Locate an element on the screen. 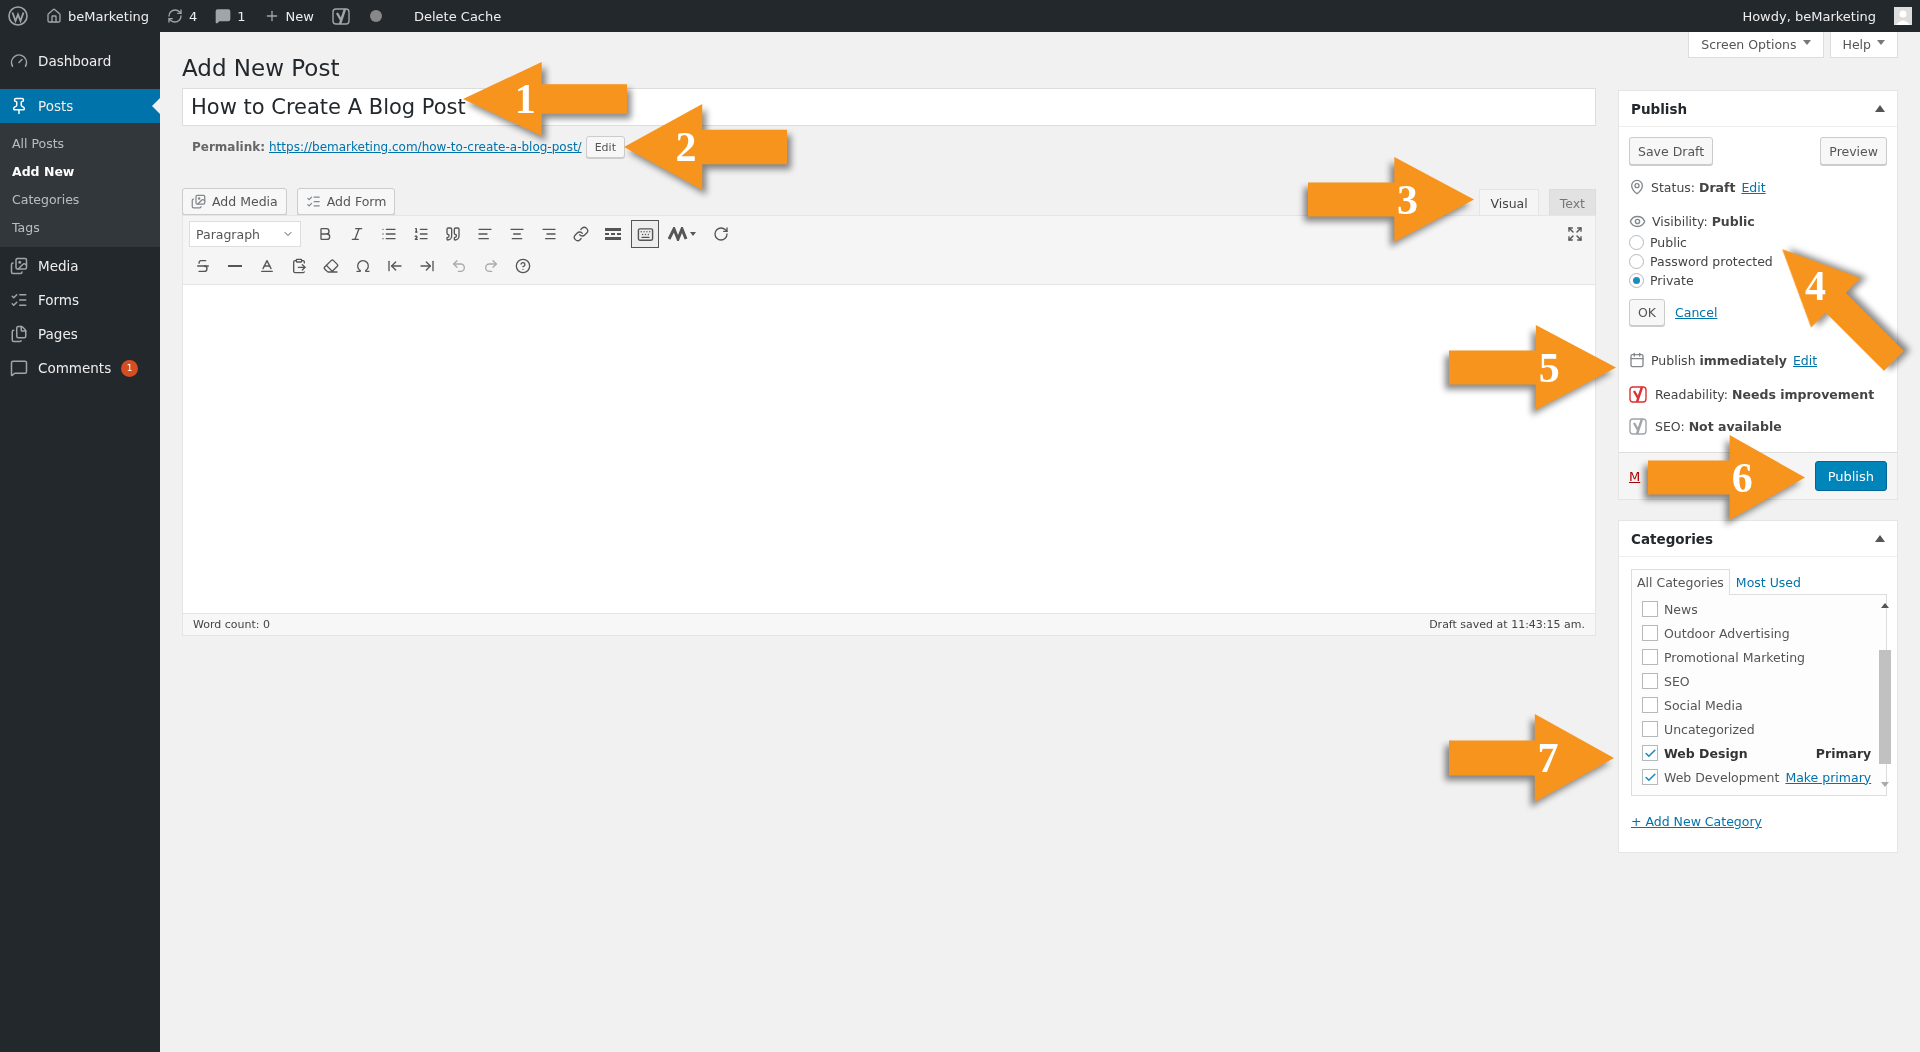 The image size is (1920, 1052). category-tab: Most Used is located at coordinates (1768, 582).